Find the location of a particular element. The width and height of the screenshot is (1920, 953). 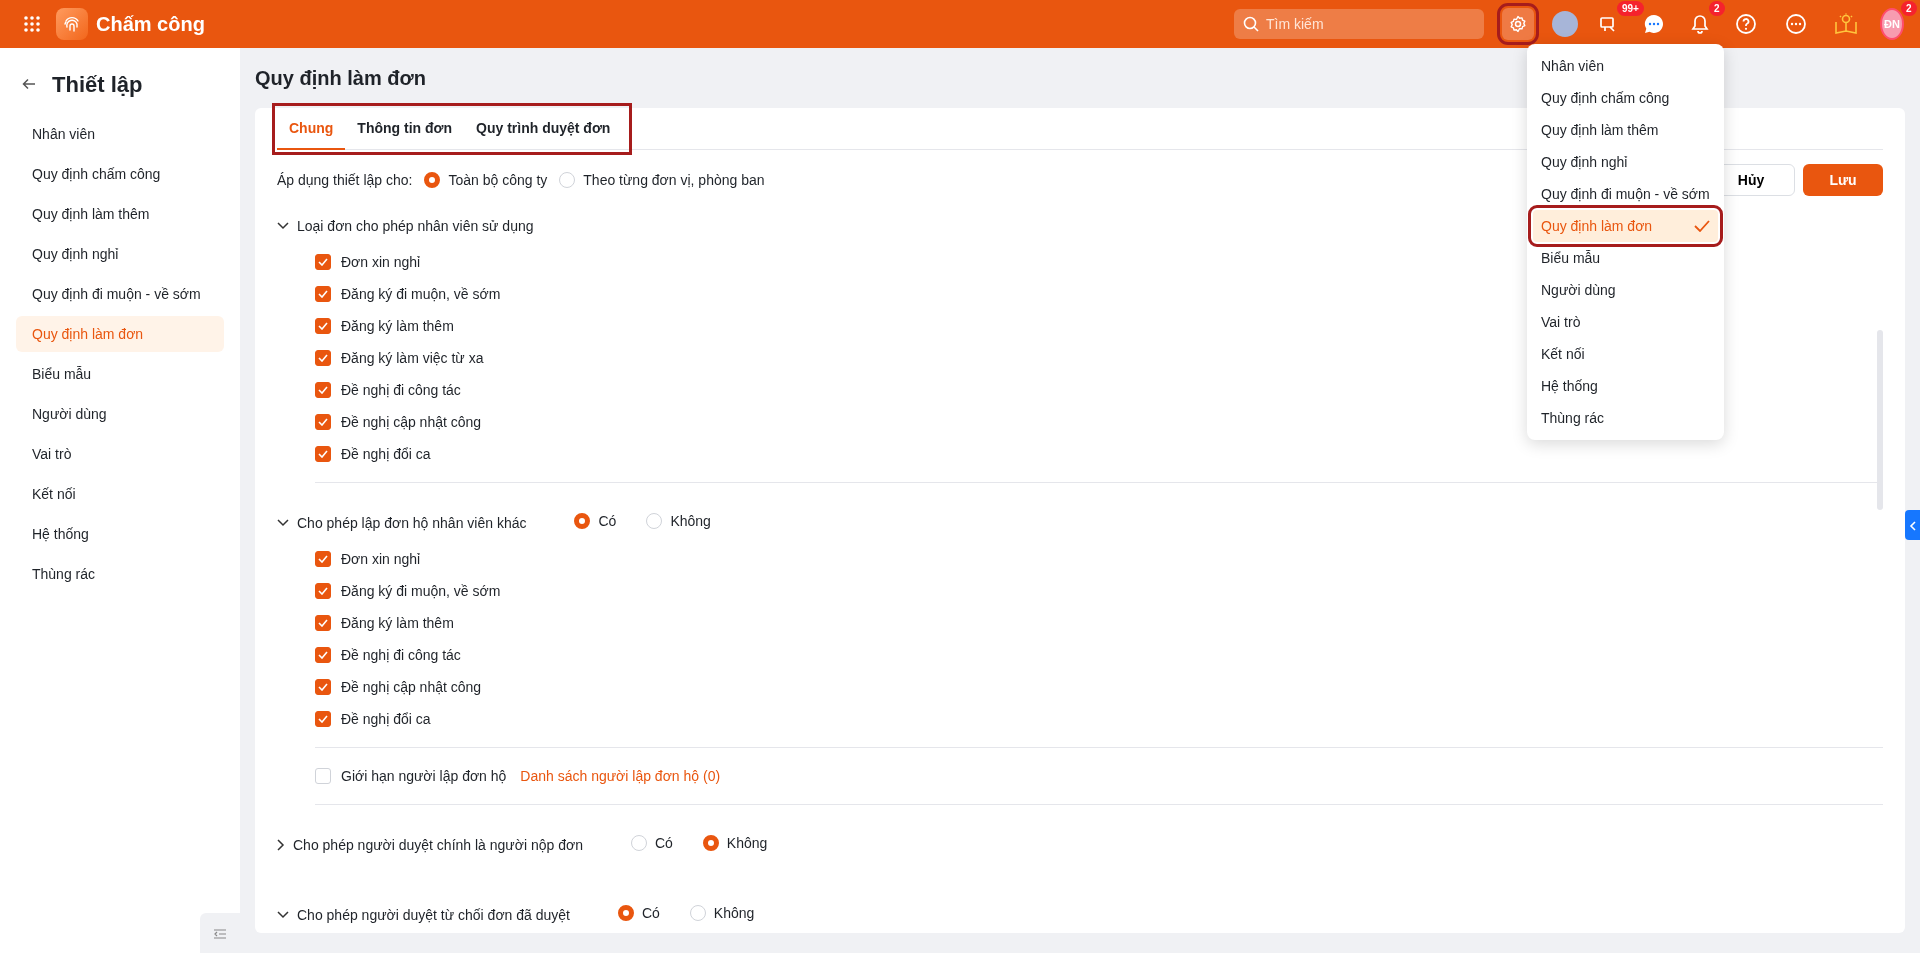

menu-item: Kết nối is located at coordinates (1625, 354).